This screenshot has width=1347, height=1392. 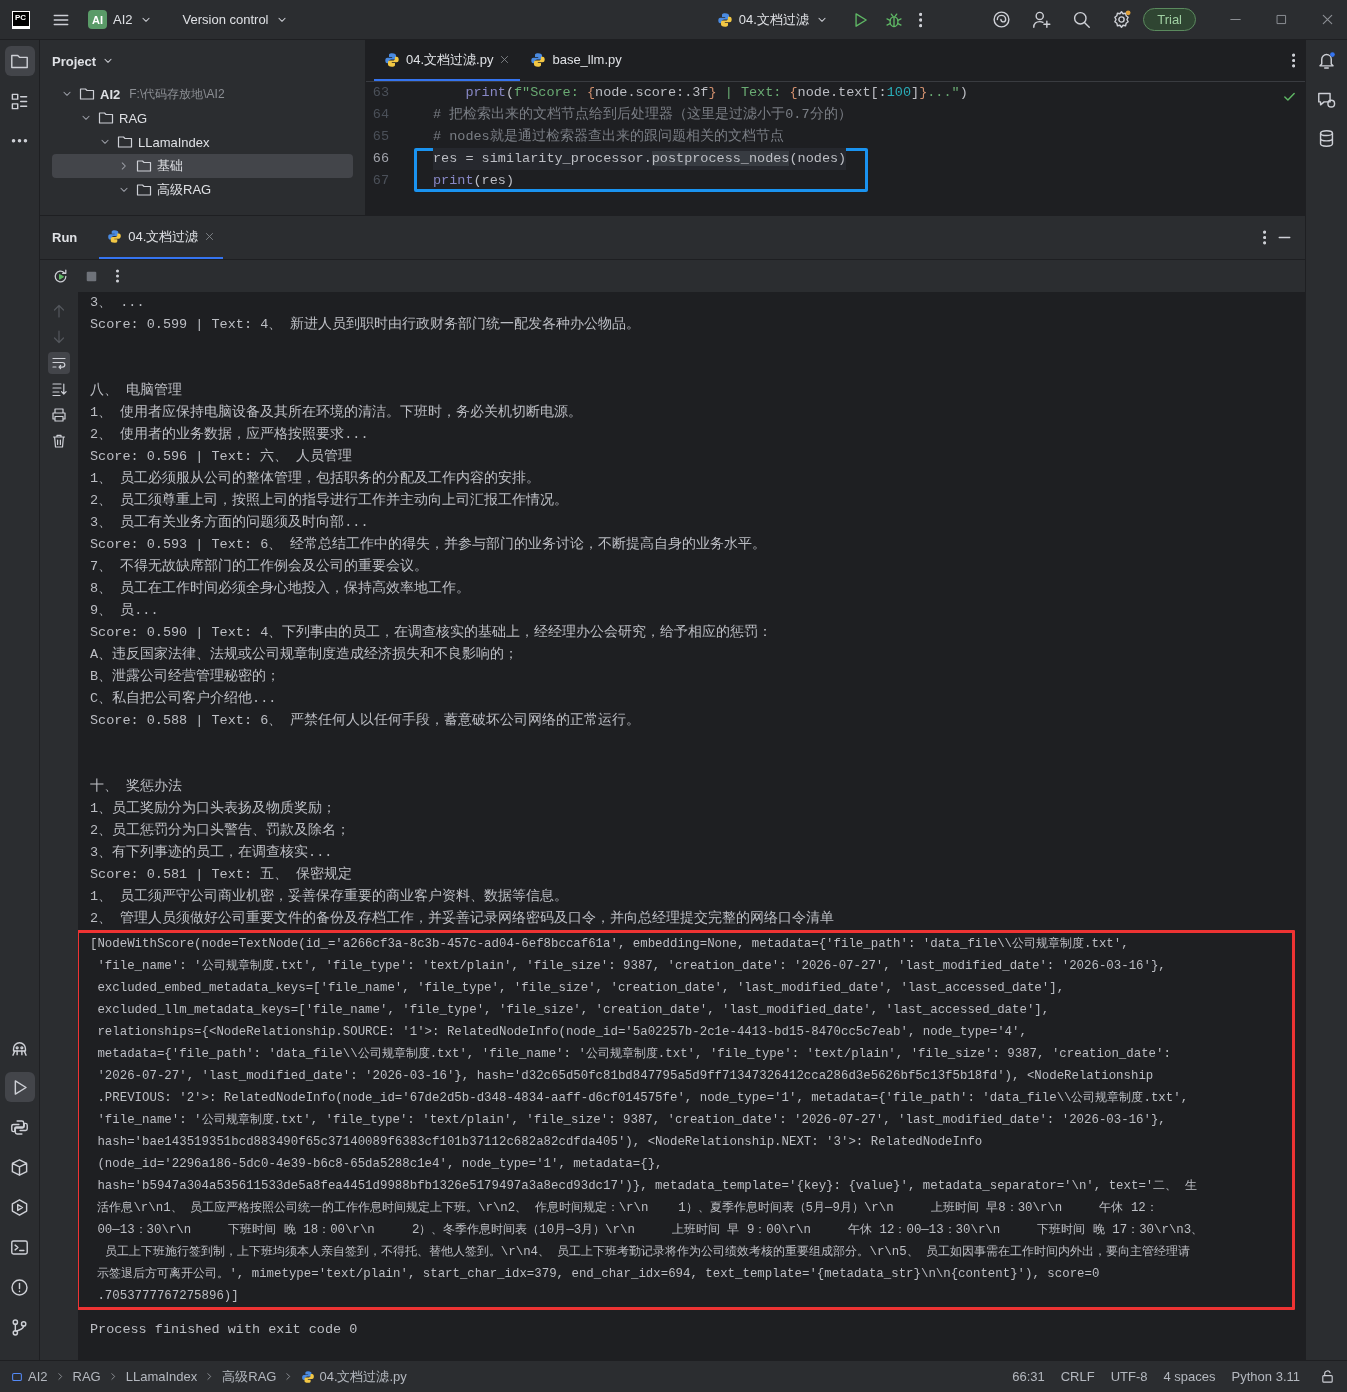 I want to click on line-ending: CRLF, so click(x=1077, y=1376).